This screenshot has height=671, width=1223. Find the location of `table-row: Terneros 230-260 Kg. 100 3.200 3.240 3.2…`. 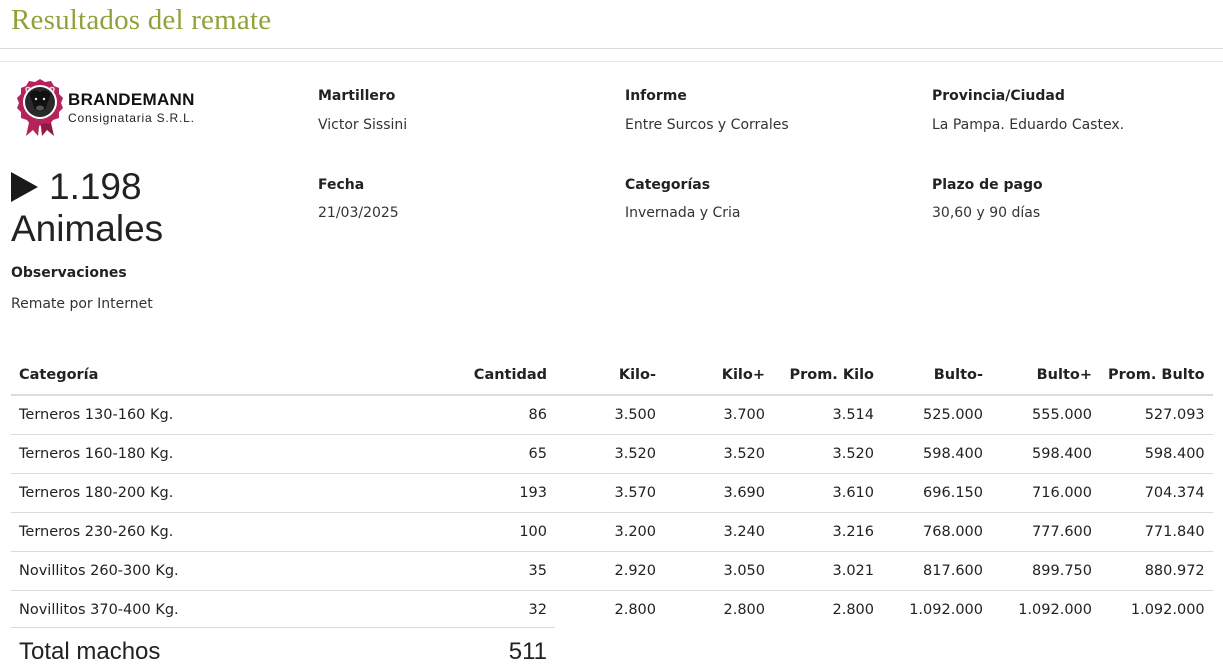

table-row: Terneros 230-260 Kg. 100 3.200 3.240 3.2… is located at coordinates (612, 532).